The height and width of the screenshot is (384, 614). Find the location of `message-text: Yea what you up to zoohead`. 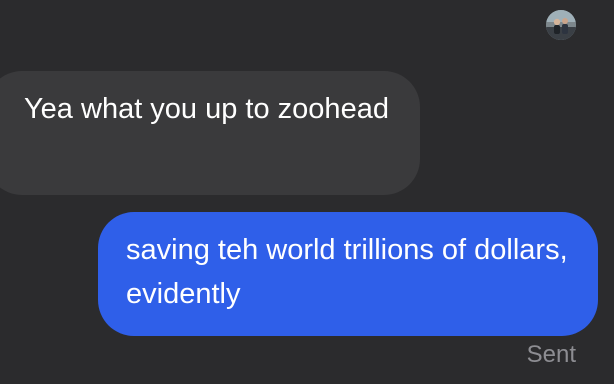

message-text: Yea what you up to zoohead is located at coordinates (206, 109).